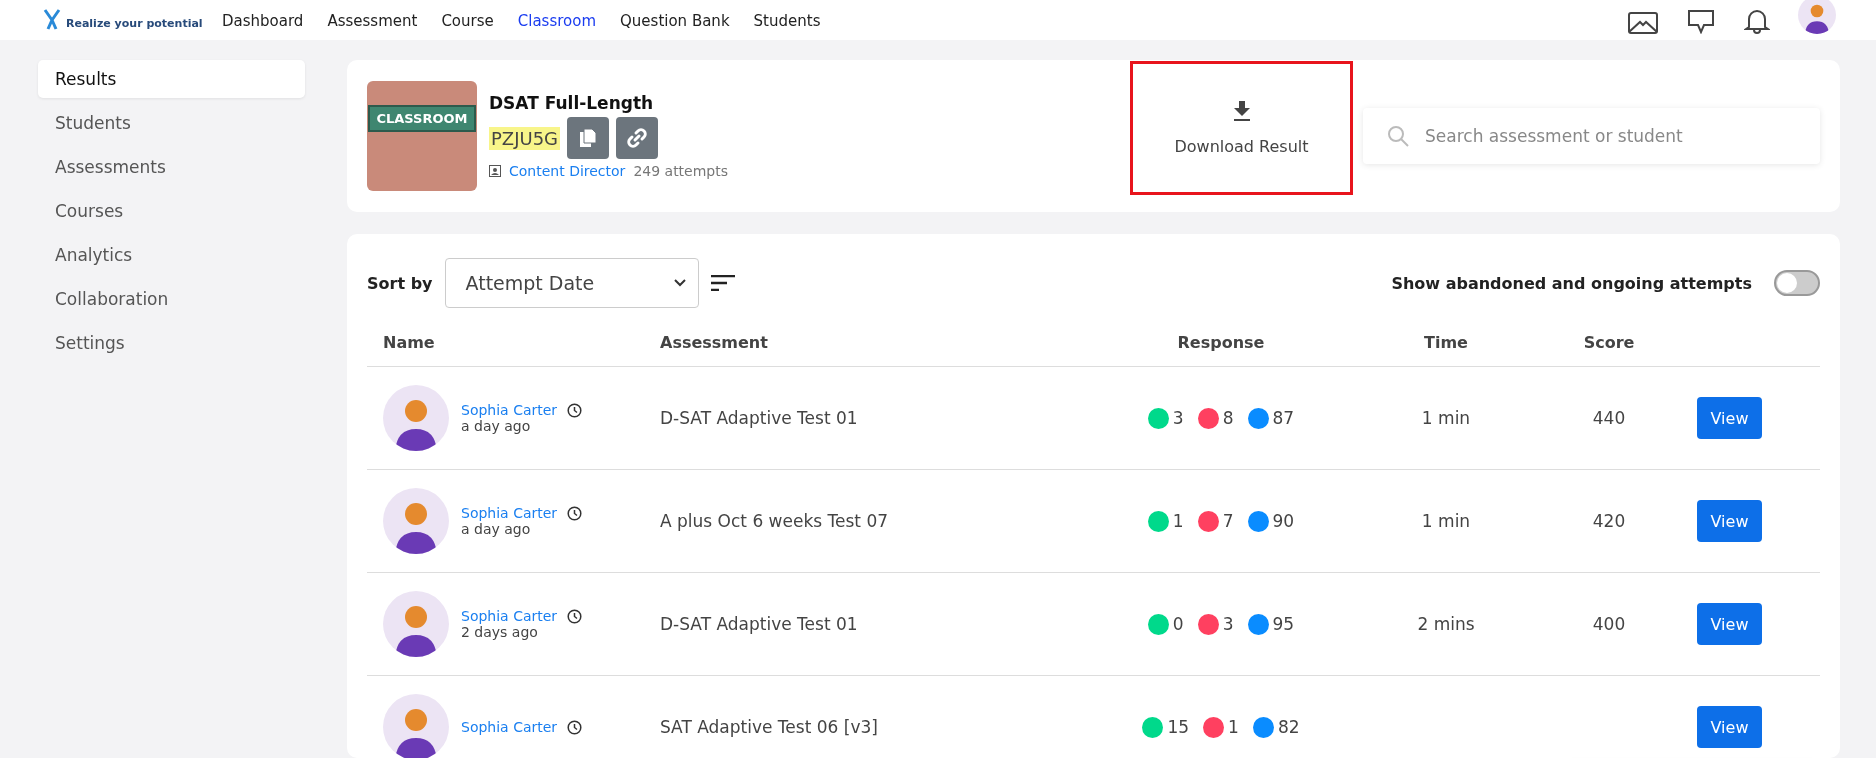 The image size is (1876, 758). I want to click on nav-link: Question Bank, so click(675, 21).